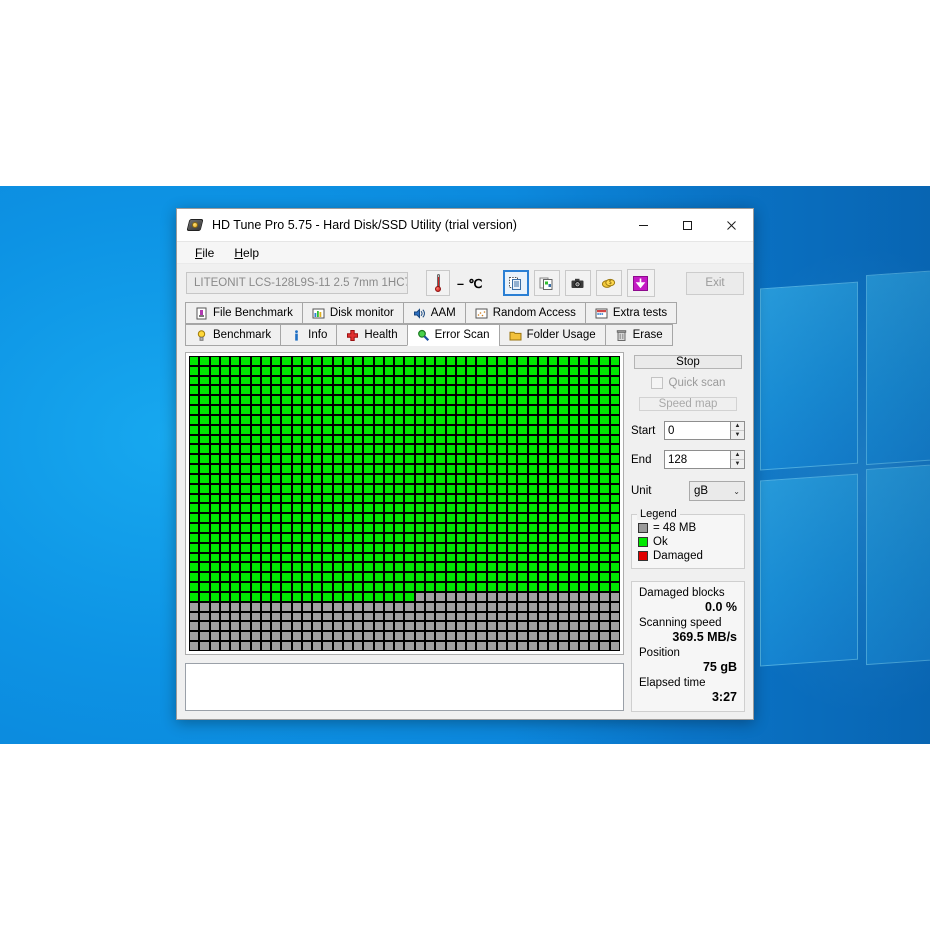 This screenshot has width=930, height=930. I want to click on tab-random-access: Random Access, so click(524, 313).